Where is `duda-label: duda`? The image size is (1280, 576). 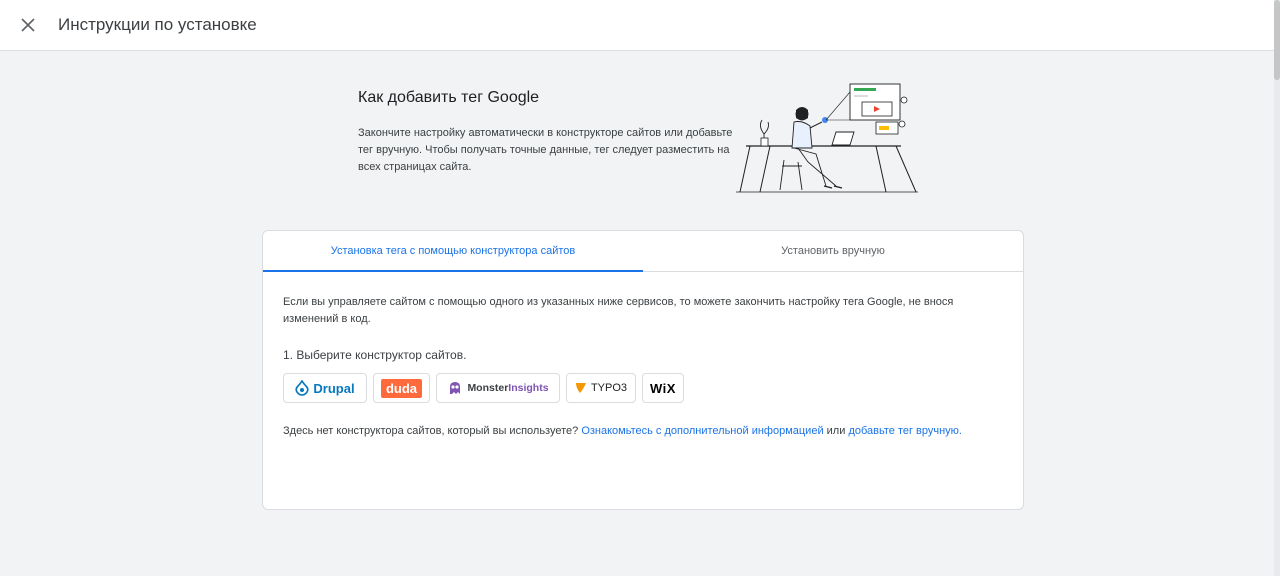
duda-label: duda is located at coordinates (401, 388).